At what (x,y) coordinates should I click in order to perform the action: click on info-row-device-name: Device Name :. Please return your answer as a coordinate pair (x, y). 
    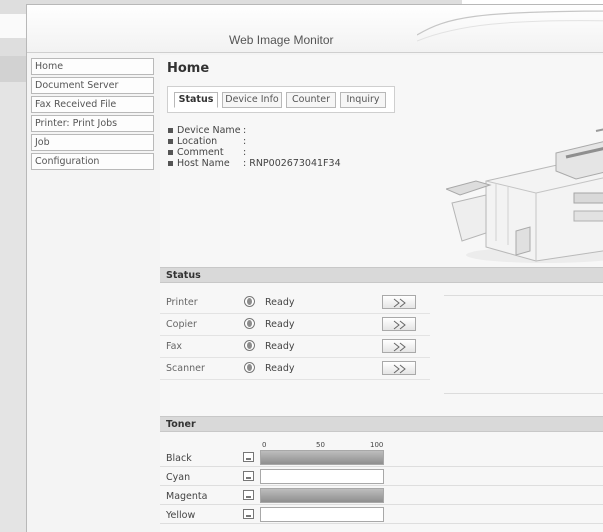
    Looking at the image, I should click on (254, 130).